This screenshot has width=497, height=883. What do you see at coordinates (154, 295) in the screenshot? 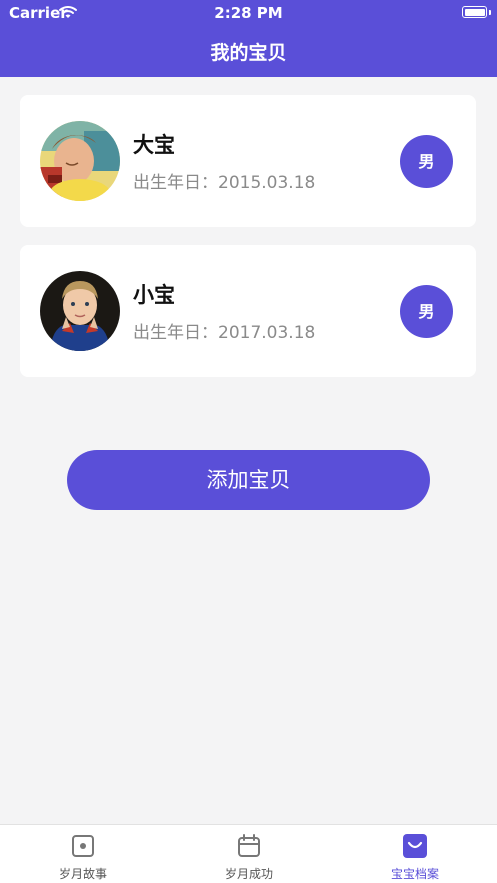
I see `baby-name: 小宝` at bounding box center [154, 295].